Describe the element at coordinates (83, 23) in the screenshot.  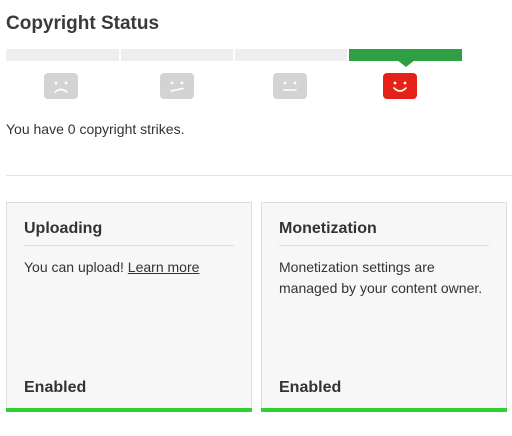
I see `page-title: Copyright Status` at that location.